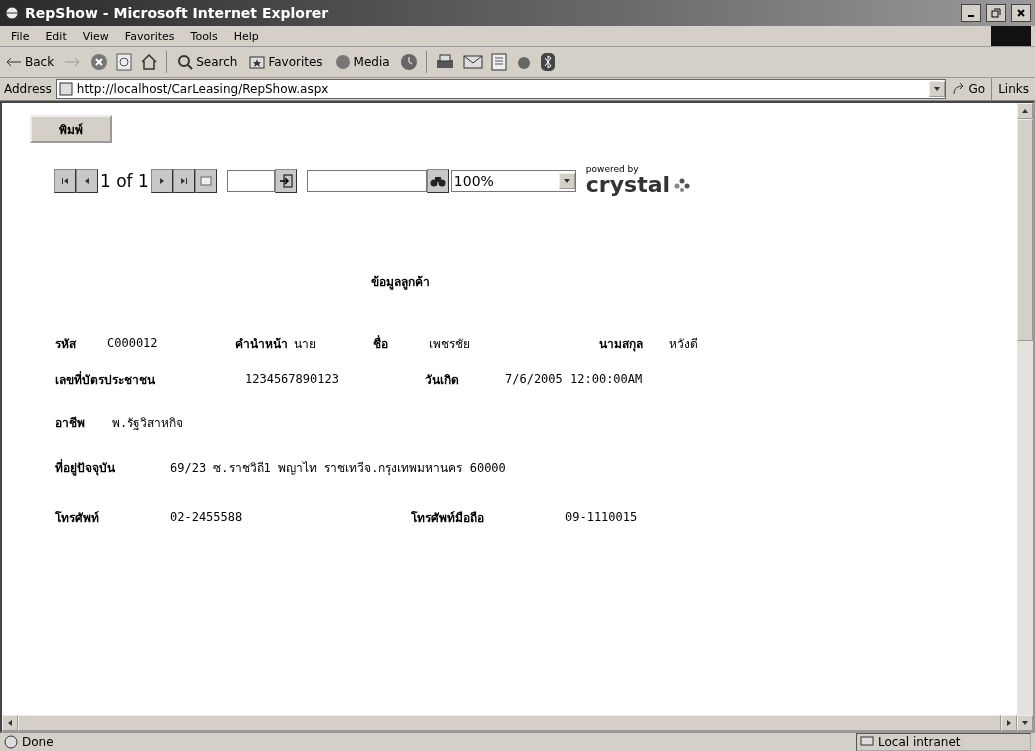 The image size is (1035, 751). I want to click on media-button: Media, so click(362, 62).